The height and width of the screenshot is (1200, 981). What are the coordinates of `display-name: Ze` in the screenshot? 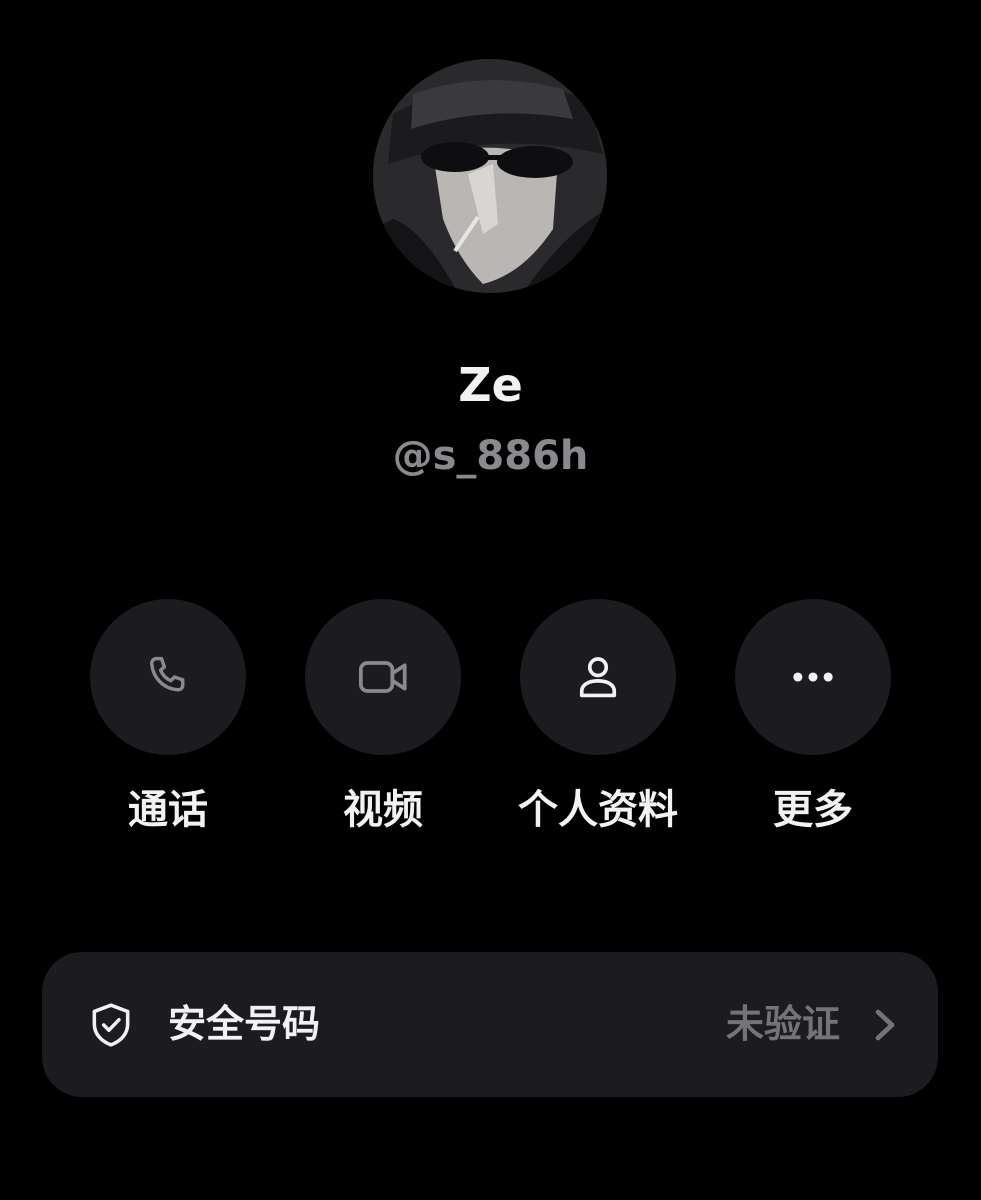 It's located at (490, 385).